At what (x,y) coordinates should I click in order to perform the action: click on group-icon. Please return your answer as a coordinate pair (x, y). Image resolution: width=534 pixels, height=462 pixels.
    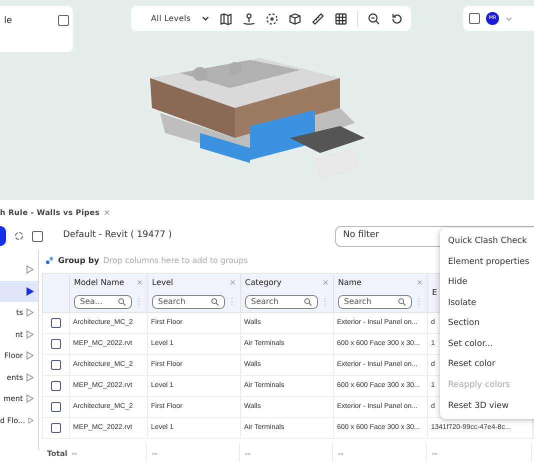
    Looking at the image, I should click on (49, 260).